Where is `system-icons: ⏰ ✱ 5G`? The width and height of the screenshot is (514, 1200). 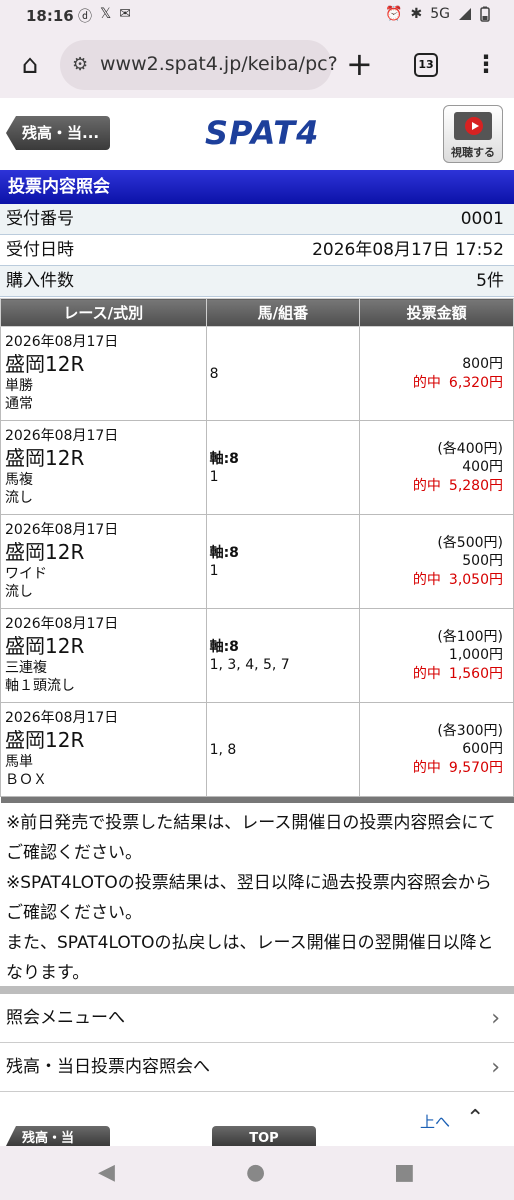 system-icons: ⏰ ✱ 5G is located at coordinates (437, 14).